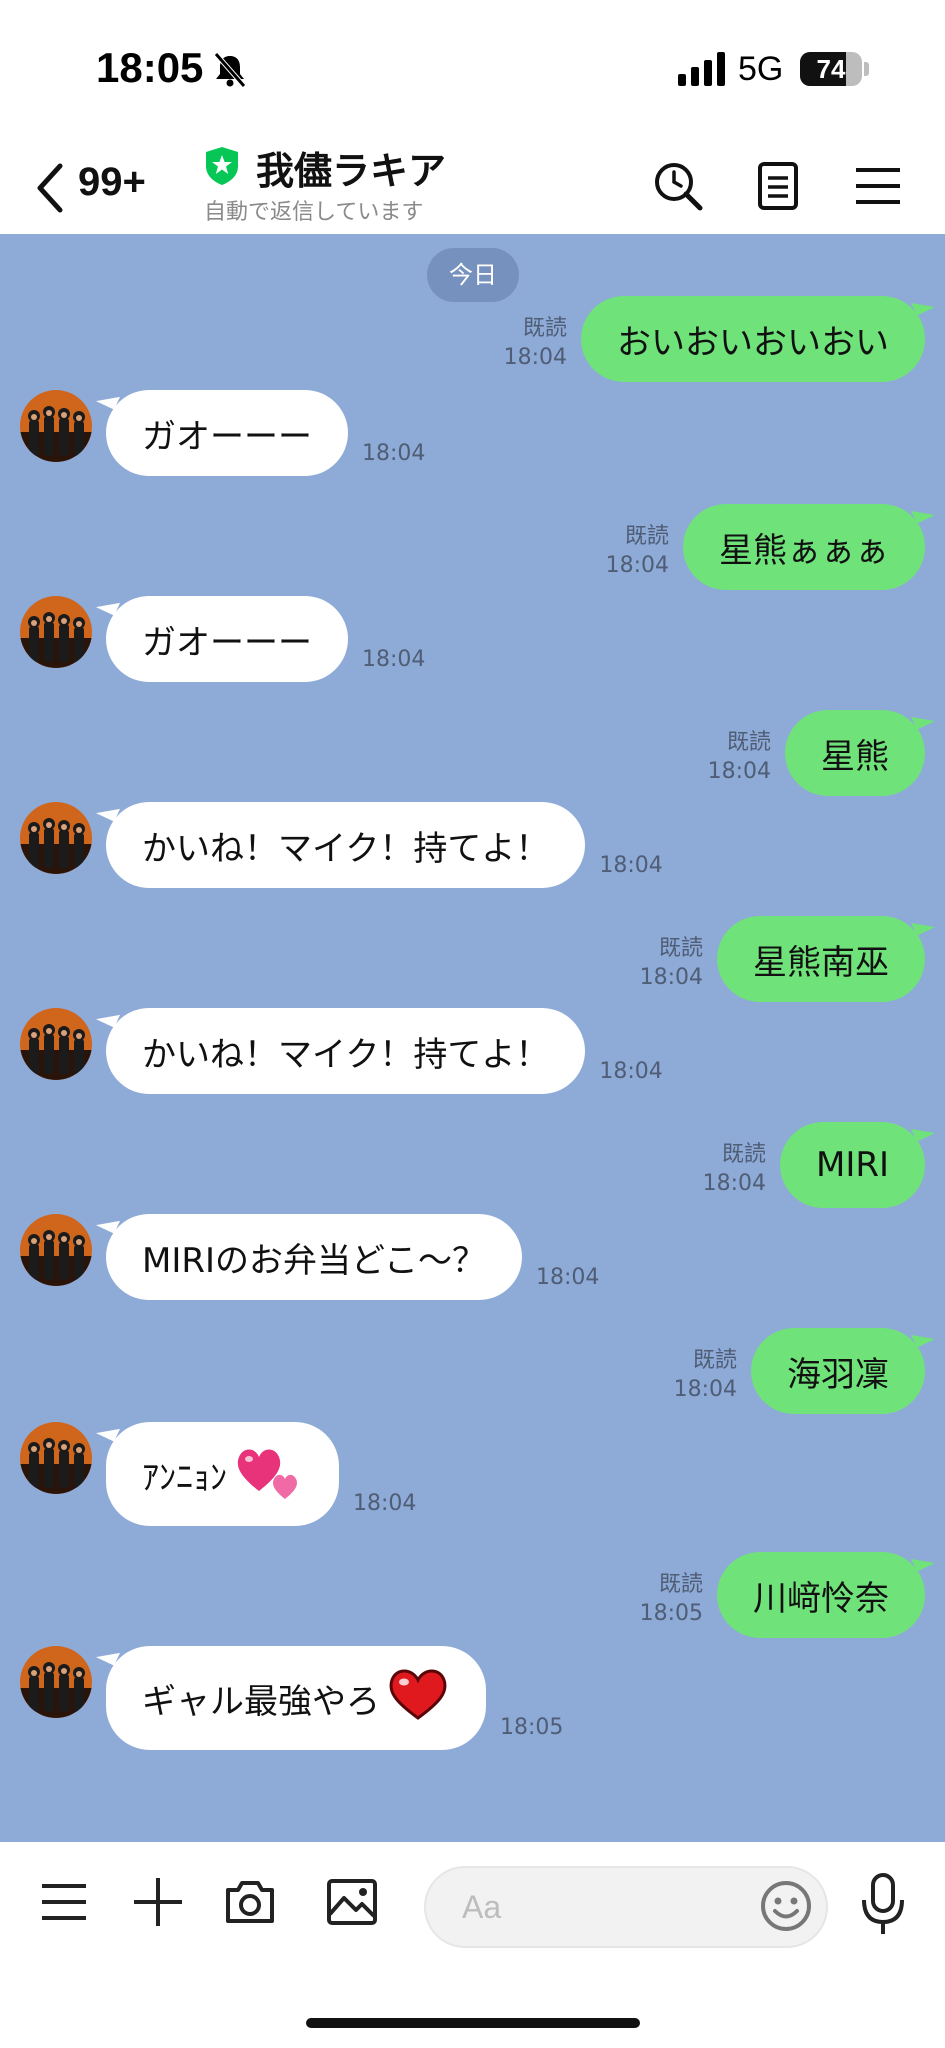 The height and width of the screenshot is (2048, 945). I want to click on chat-title: 我儘ラキア, so click(351, 167).